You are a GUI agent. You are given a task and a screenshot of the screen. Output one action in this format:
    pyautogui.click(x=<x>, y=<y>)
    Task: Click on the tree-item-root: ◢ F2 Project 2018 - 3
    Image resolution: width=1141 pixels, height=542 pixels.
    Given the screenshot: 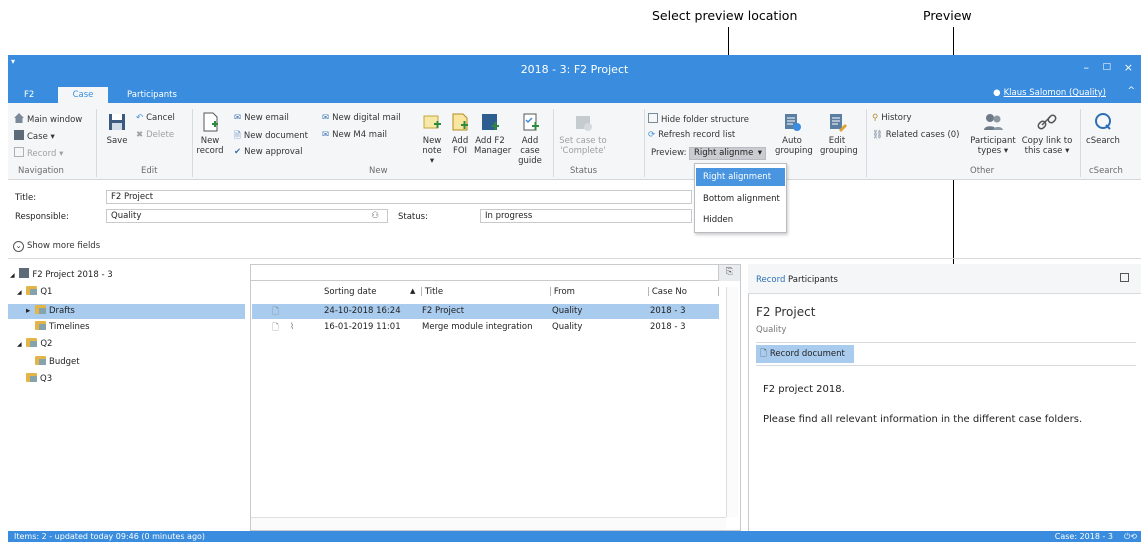 What is the action you would take?
    pyautogui.click(x=61, y=275)
    